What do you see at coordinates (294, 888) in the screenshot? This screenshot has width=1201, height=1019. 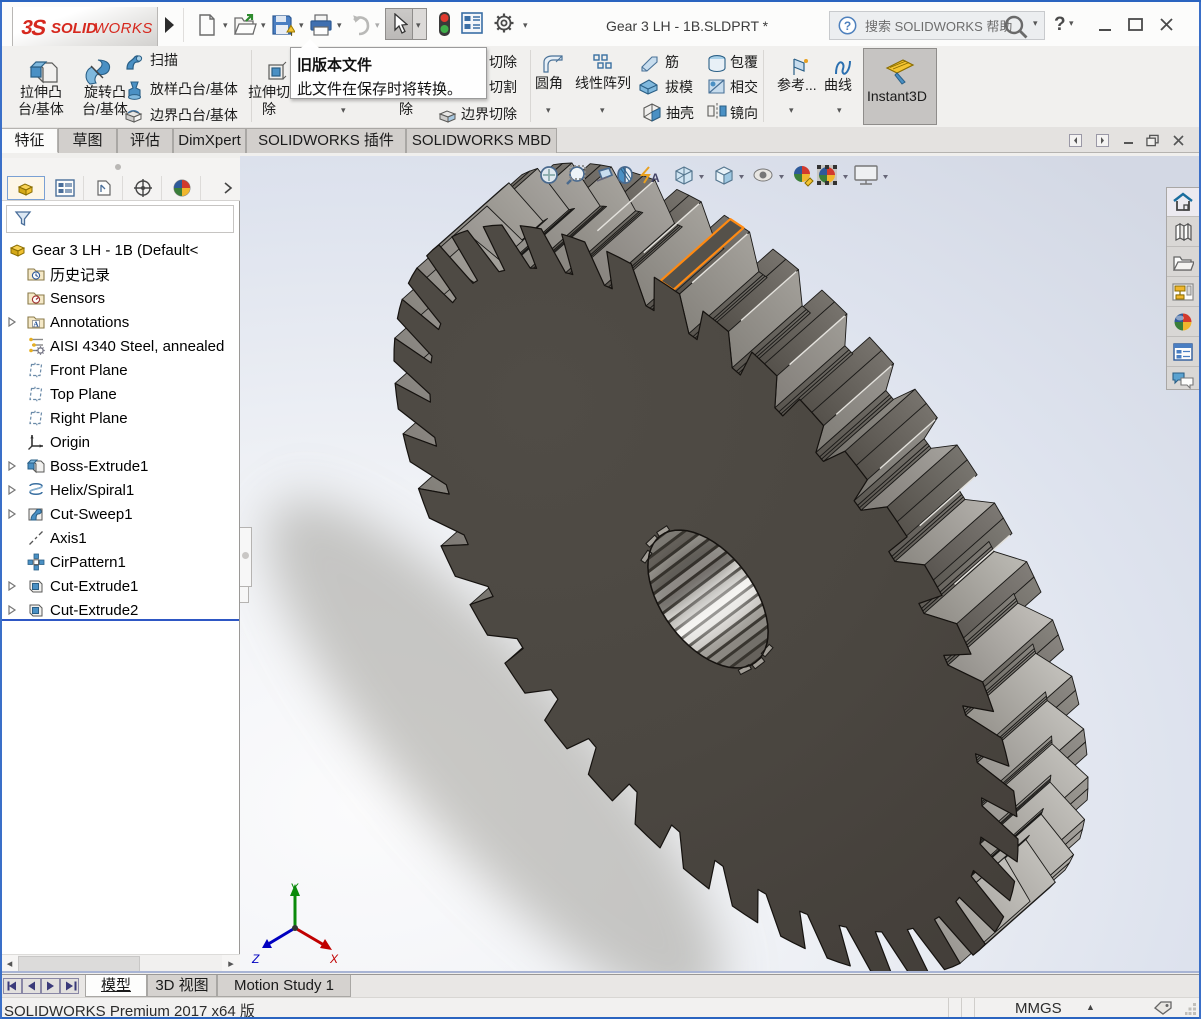 I see `svg-text: Y` at bounding box center [294, 888].